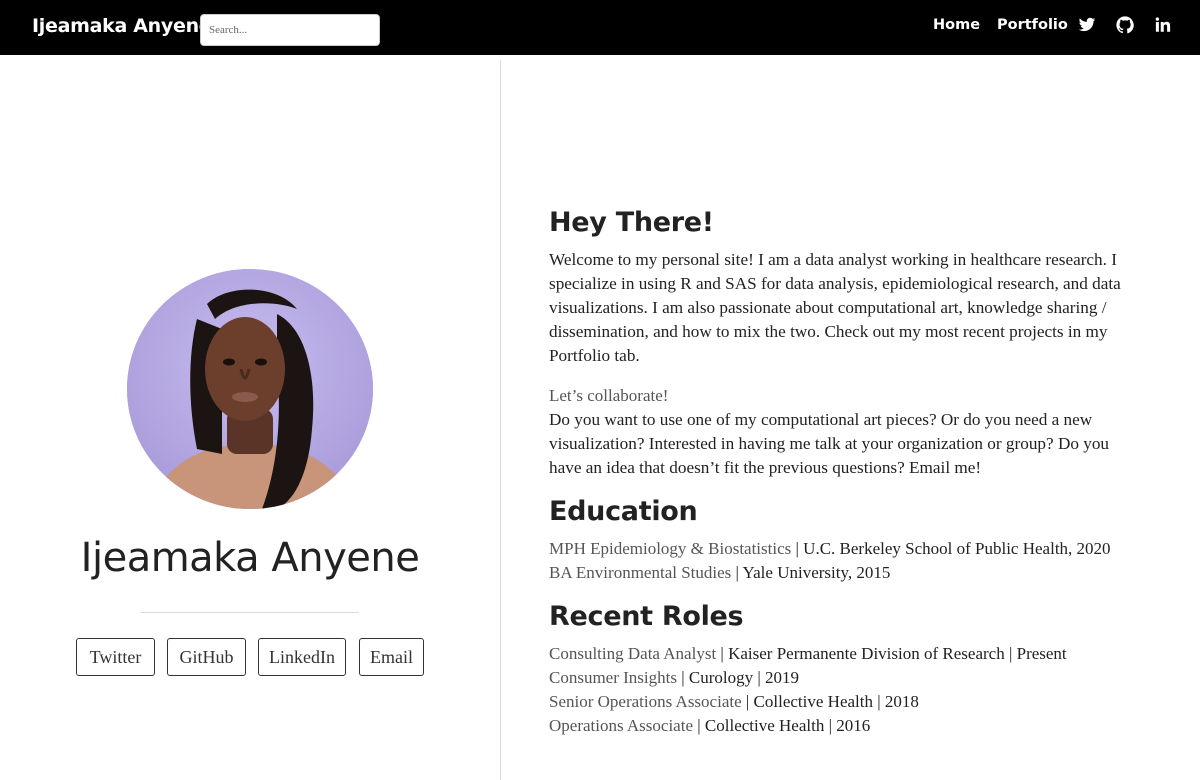 The height and width of the screenshot is (780, 1200). I want to click on linkedin-button: LinkedIn, so click(302, 657).